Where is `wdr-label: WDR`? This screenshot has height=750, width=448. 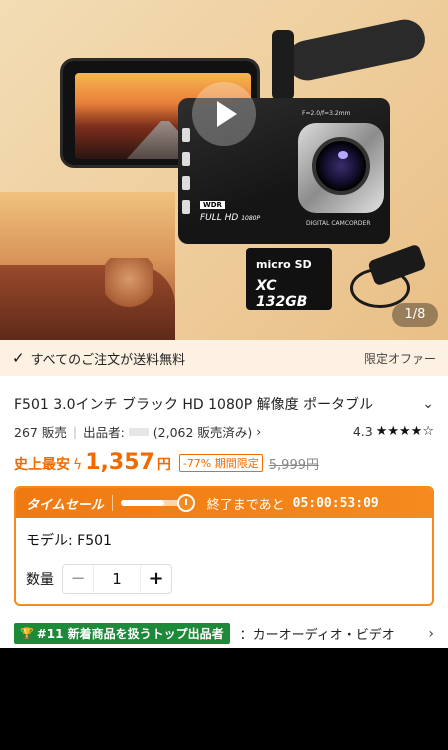 wdr-label: WDR is located at coordinates (212, 205).